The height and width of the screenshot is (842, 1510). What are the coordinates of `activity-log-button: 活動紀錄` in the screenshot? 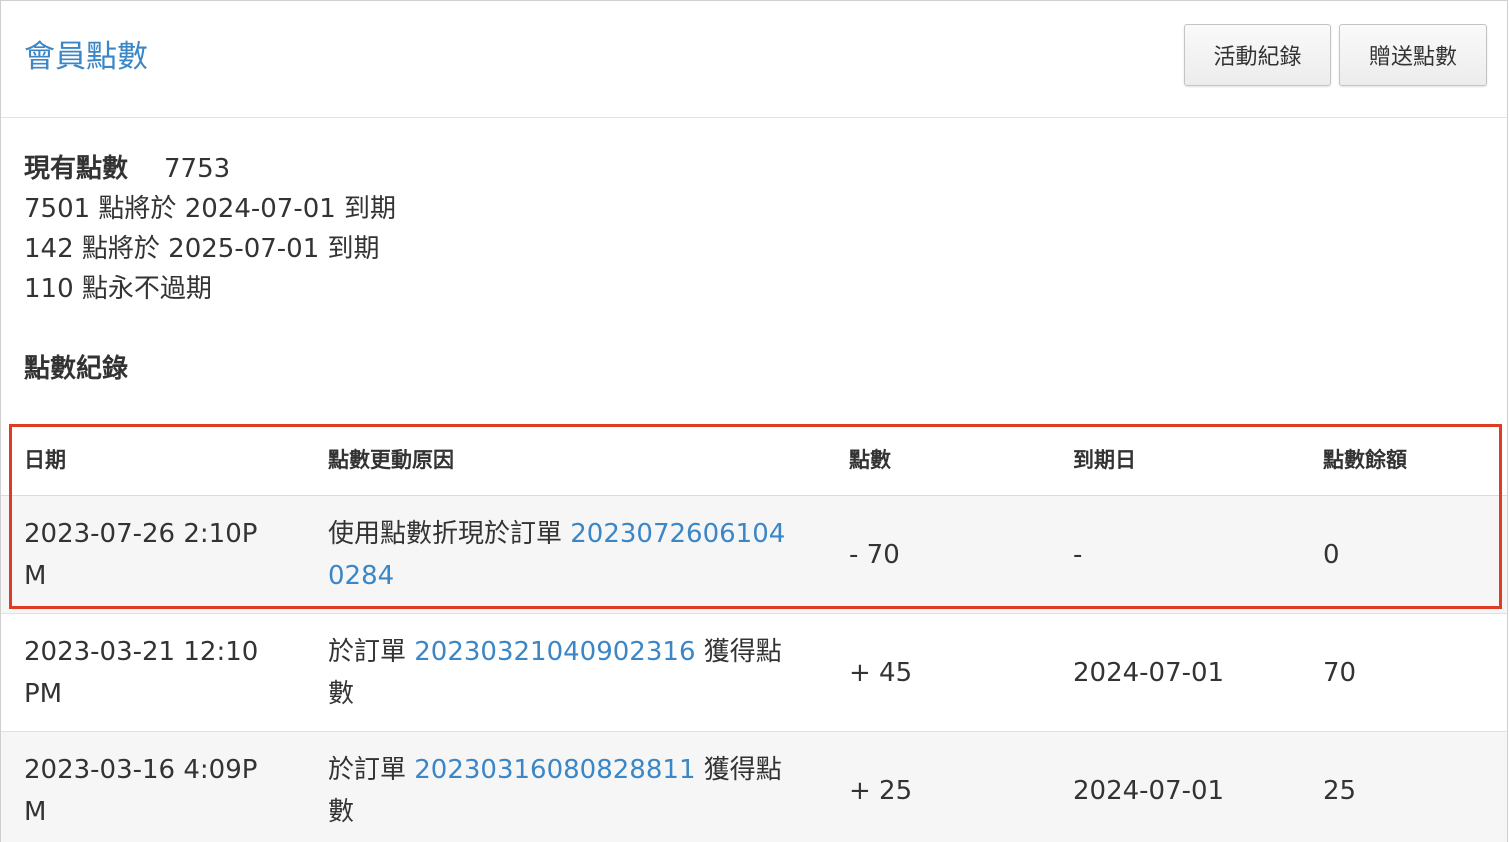 It's located at (1257, 55).